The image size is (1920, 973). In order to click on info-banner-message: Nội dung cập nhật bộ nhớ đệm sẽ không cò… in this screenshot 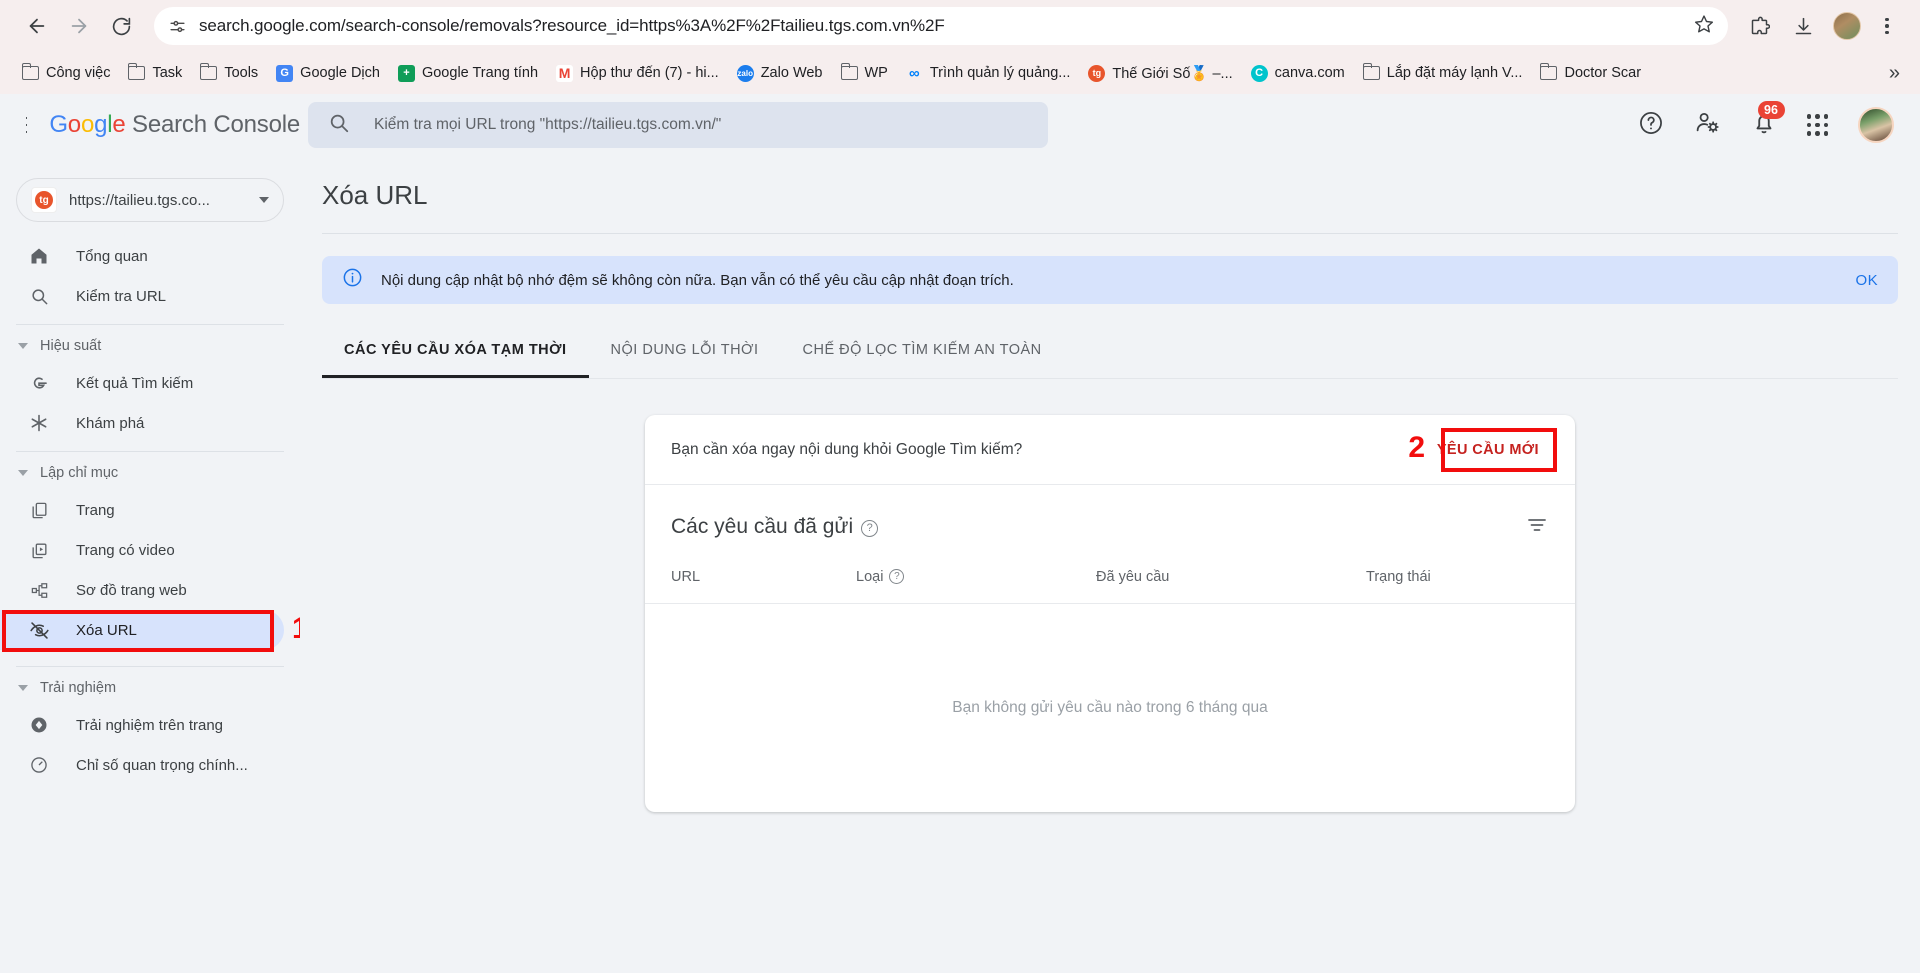, I will do `click(697, 280)`.